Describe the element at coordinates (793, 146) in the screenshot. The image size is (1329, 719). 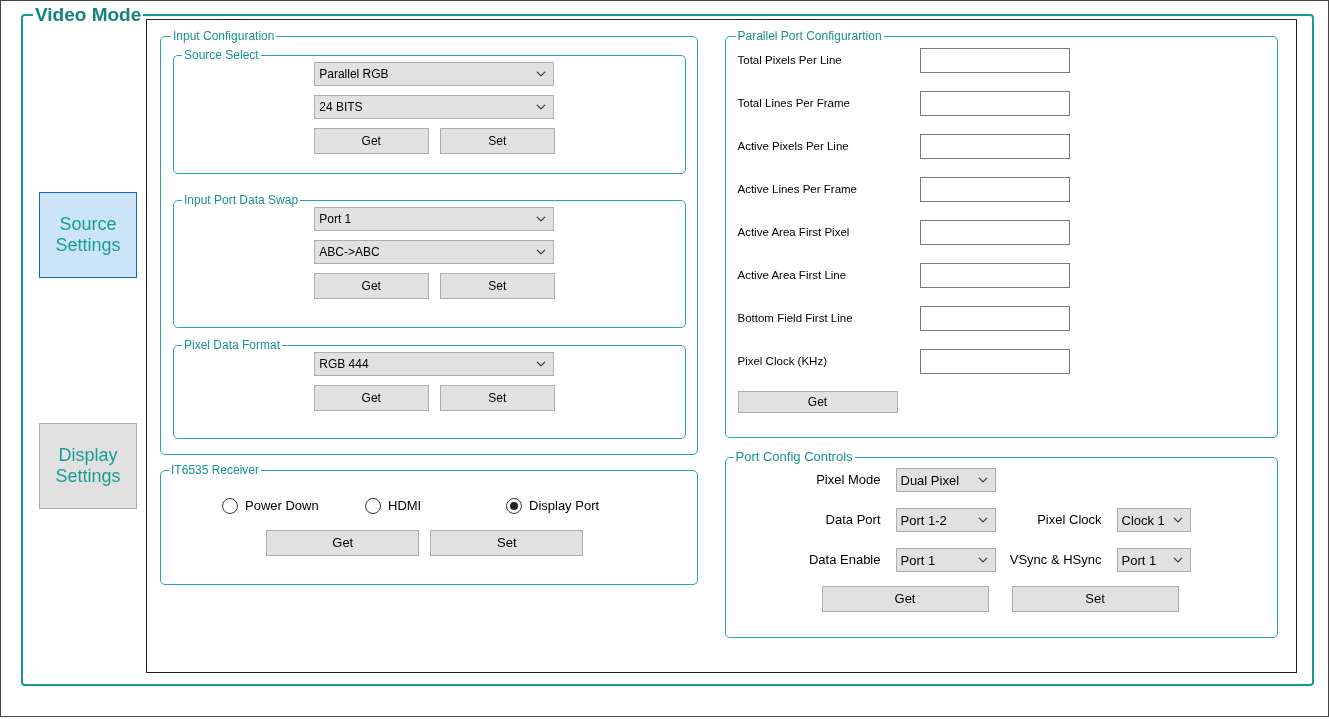
I see `field-label: Active Pixels Per Line` at that location.